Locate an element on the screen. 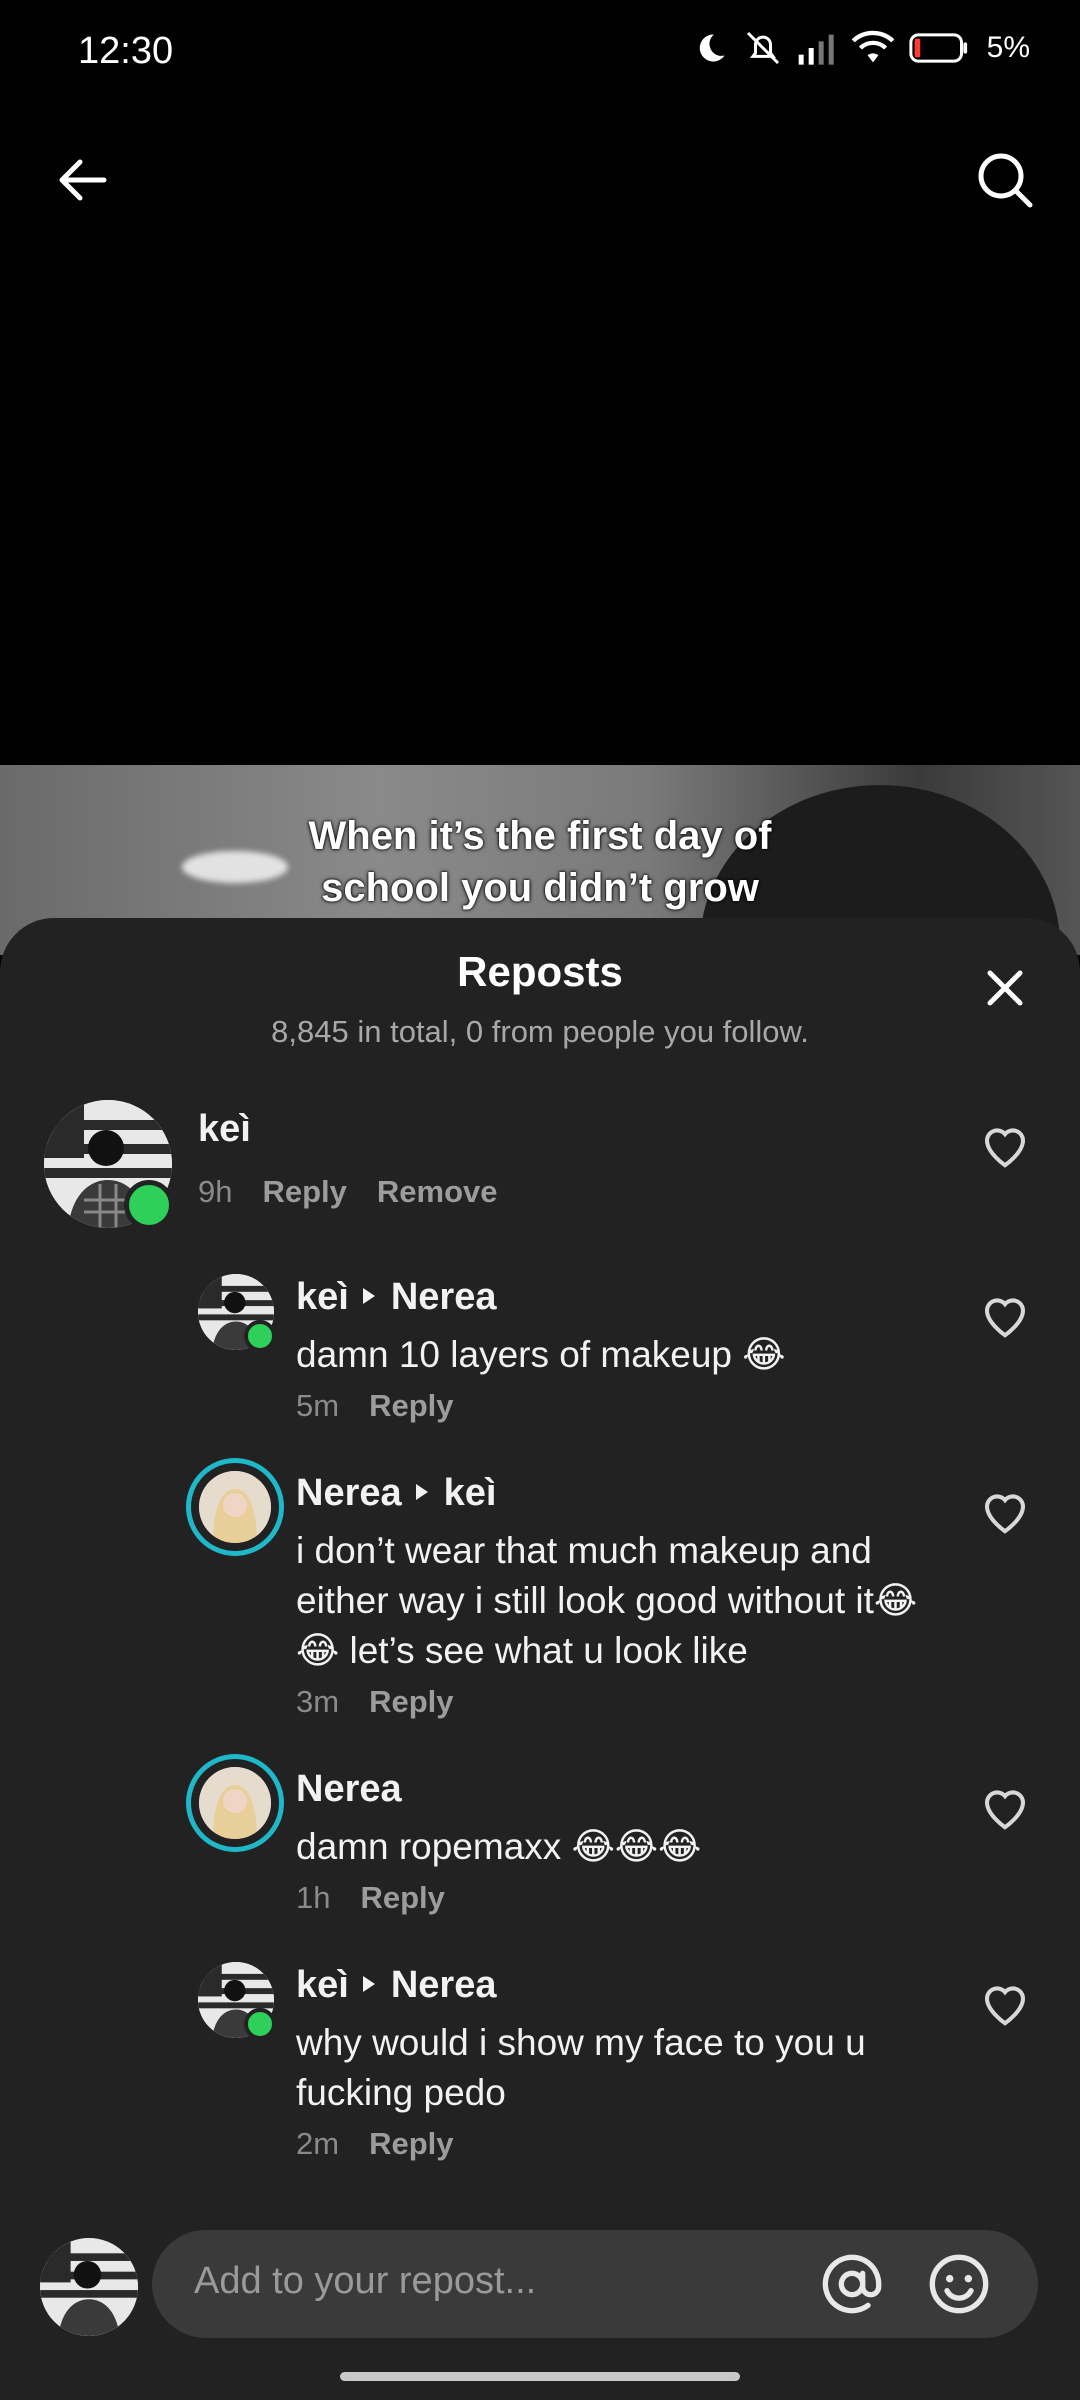 This screenshot has height=2400, width=1080. signal-icon is located at coordinates (816, 49).